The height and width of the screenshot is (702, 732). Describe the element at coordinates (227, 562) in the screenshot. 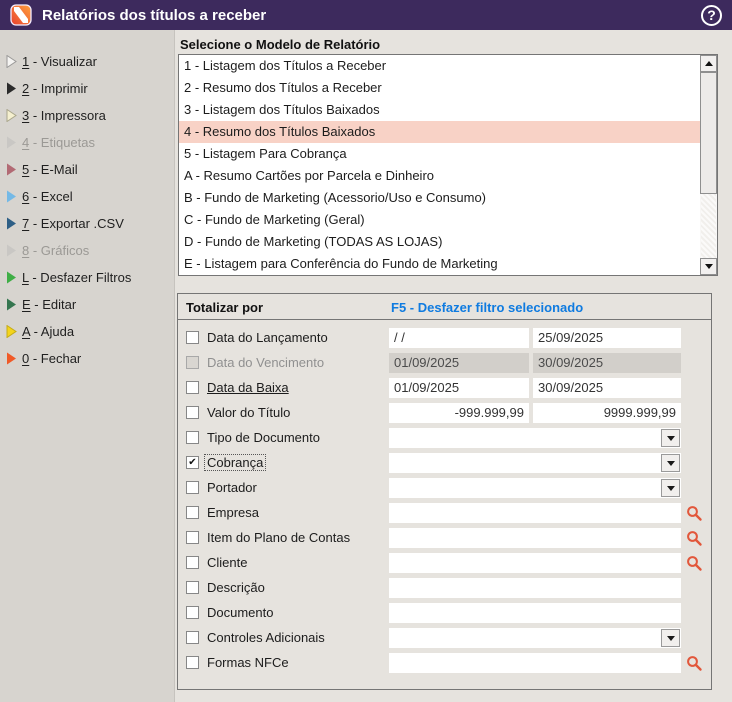

I see `filter-label: Cliente` at that location.